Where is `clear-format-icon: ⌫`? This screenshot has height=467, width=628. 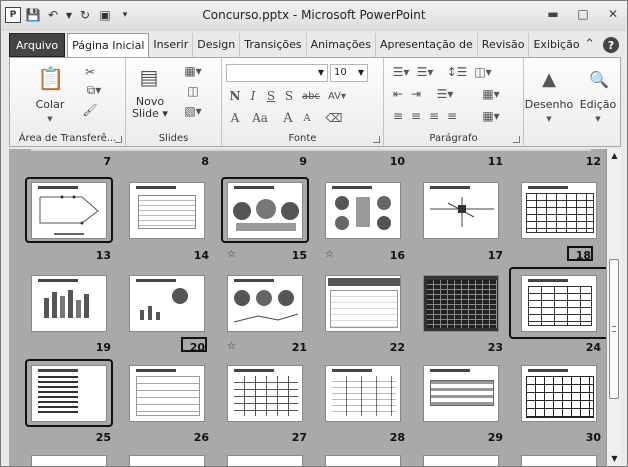 clear-format-icon: ⌫ is located at coordinates (334, 118).